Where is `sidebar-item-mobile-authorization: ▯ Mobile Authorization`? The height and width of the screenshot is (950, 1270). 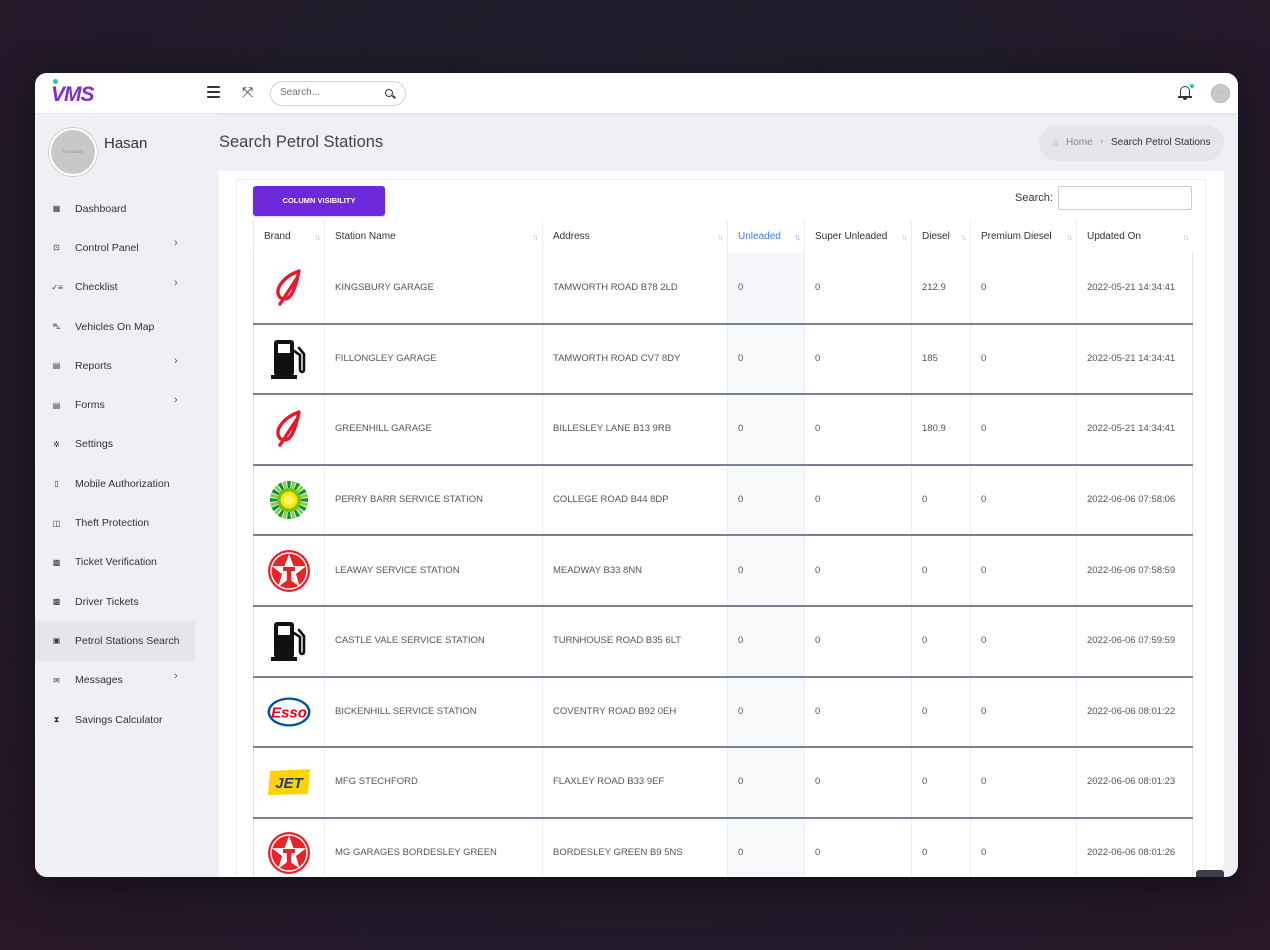 sidebar-item-mobile-authorization: ▯ Mobile Authorization is located at coordinates (115, 483).